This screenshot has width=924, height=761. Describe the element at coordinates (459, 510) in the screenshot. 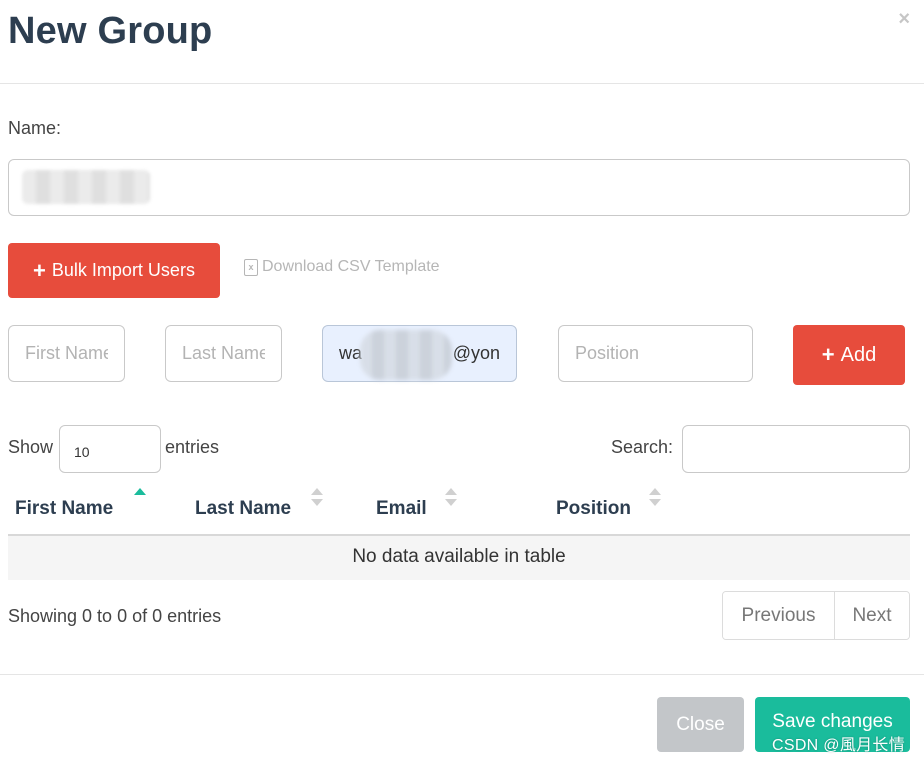

I see `table-header: First Name Last Name Email Position` at that location.